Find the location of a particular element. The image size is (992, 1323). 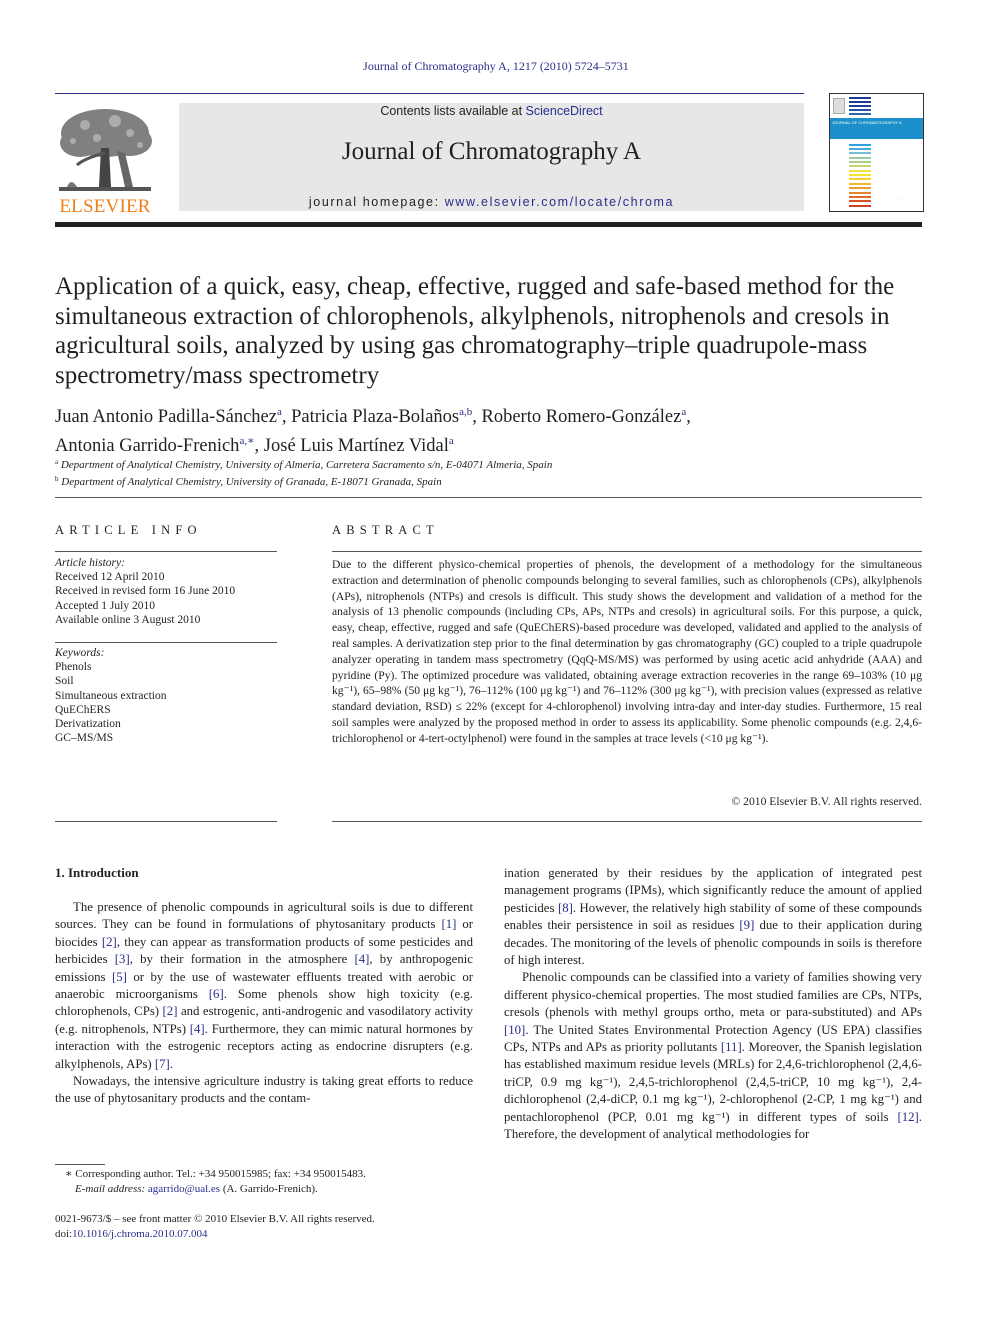

elsevier-logo: ELSEVIER is located at coordinates (105, 160).